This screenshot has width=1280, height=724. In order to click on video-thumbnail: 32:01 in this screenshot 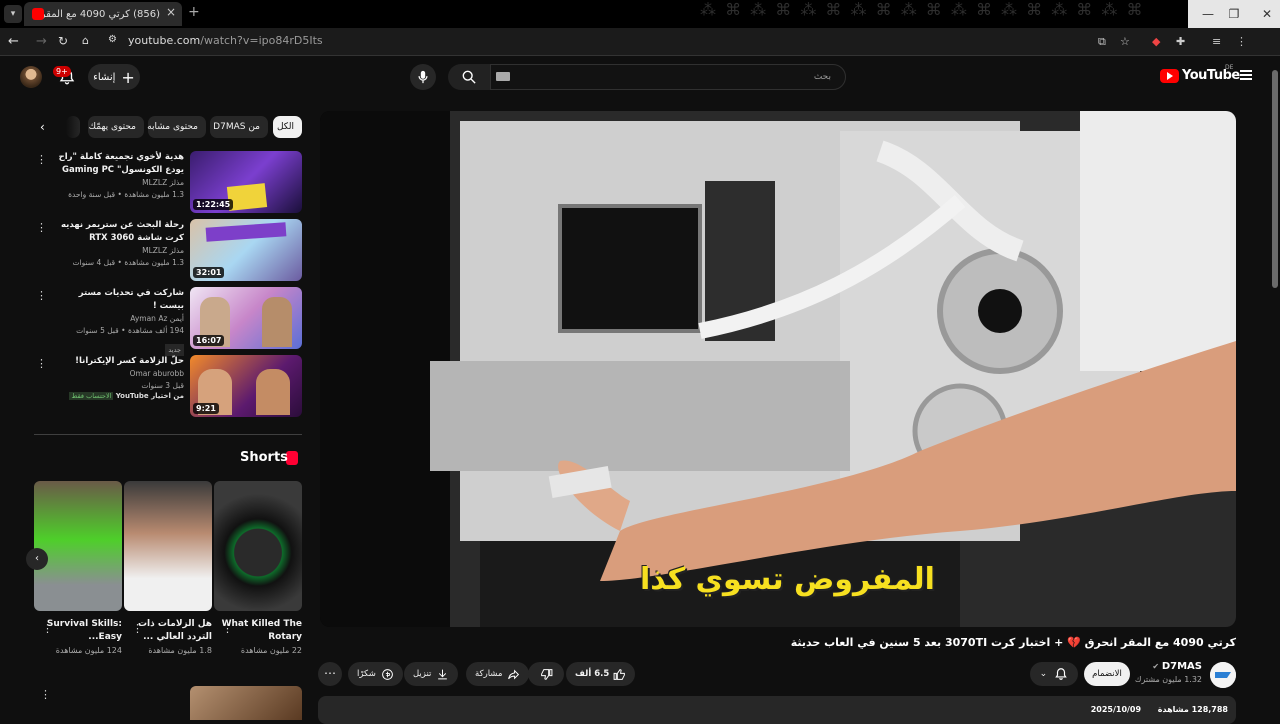, I will do `click(246, 250)`.